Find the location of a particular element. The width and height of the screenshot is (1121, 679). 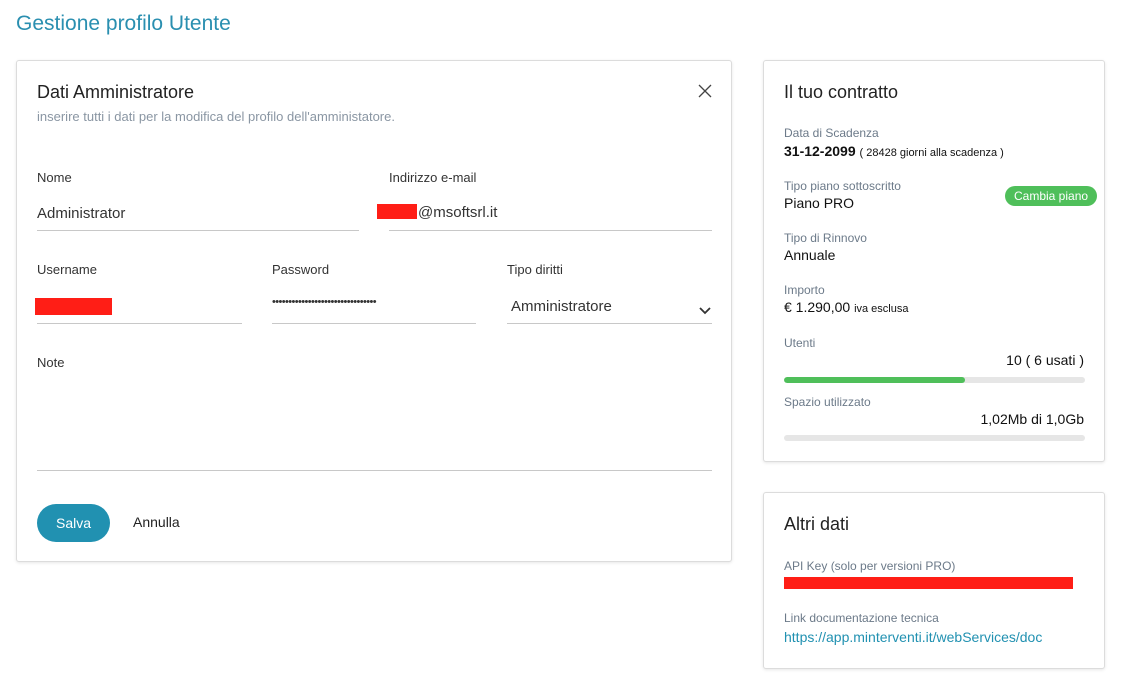

username-input is located at coordinates (73, 306).